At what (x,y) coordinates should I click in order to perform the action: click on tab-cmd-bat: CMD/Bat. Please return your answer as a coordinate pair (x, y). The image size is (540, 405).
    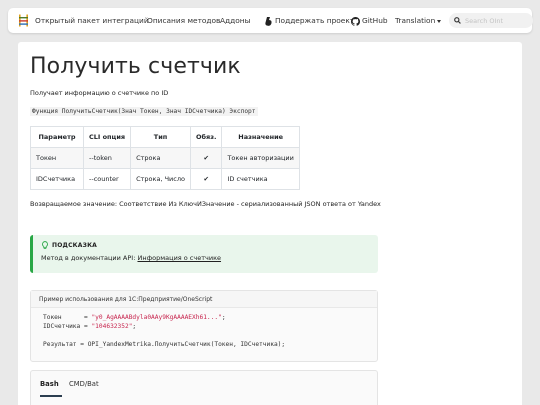
    Looking at the image, I should click on (84, 384).